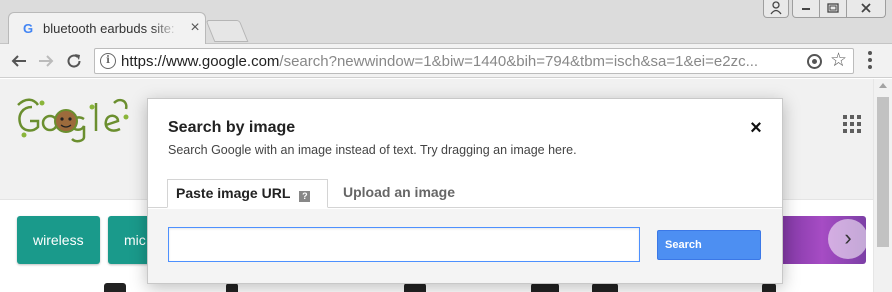 Image resolution: width=892 pixels, height=292 pixels. Describe the element at coordinates (195, 28) in the screenshot. I see `tab-close-icon: ×` at that location.